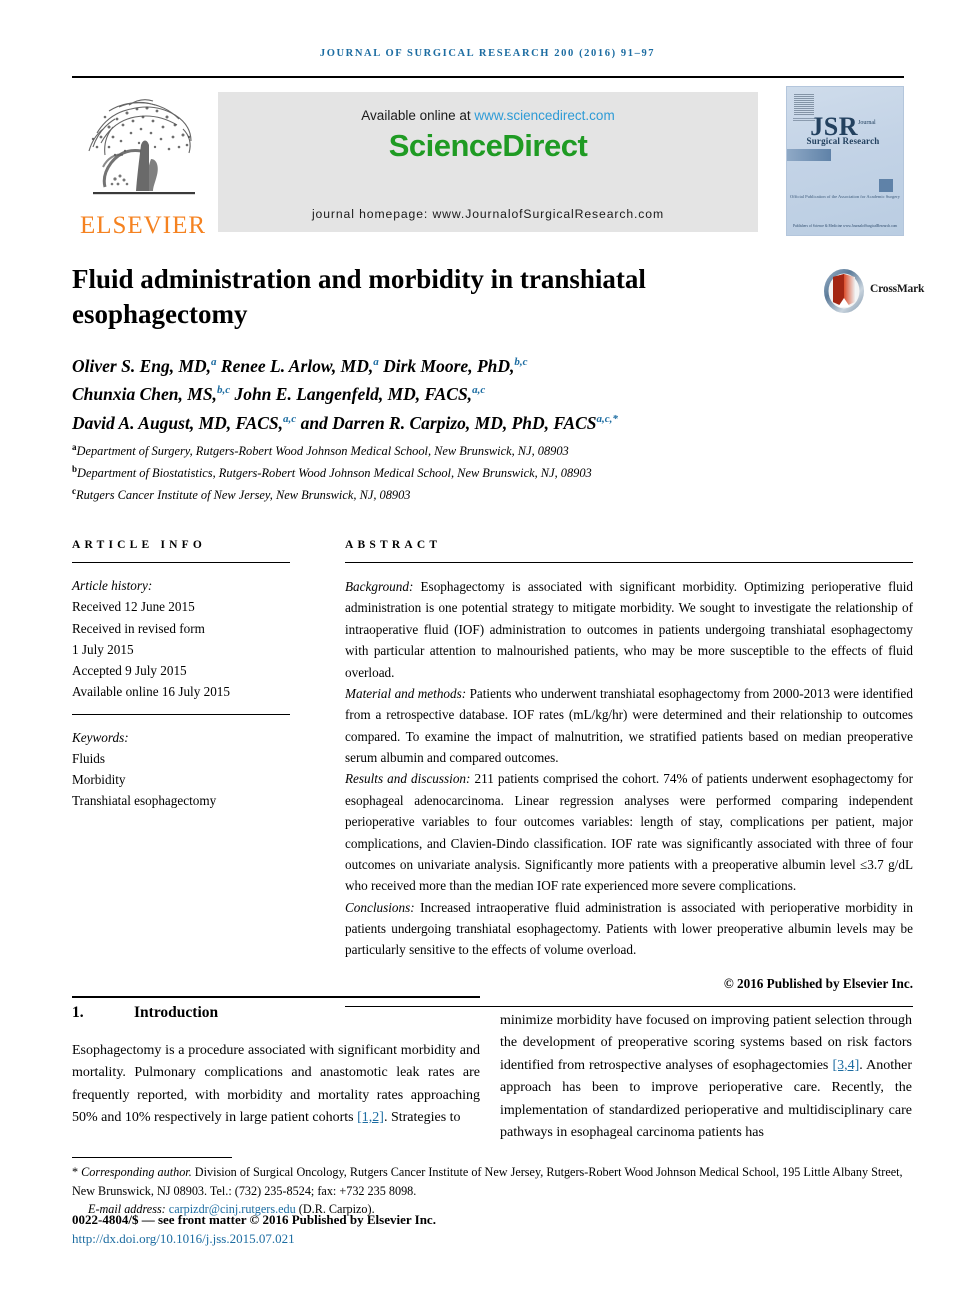  What do you see at coordinates (144, 801) in the screenshot?
I see `keyword-item: Transhiatal esophagectomy` at bounding box center [144, 801].